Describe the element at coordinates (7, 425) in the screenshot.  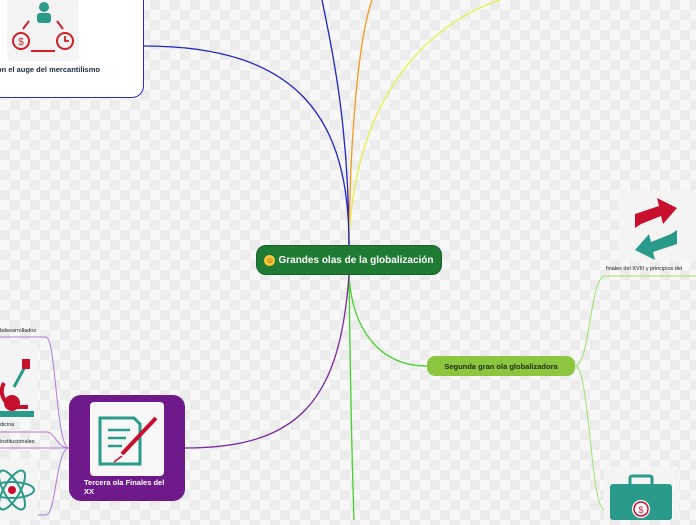
I see `third-wave-subtopic-2: dicina` at that location.